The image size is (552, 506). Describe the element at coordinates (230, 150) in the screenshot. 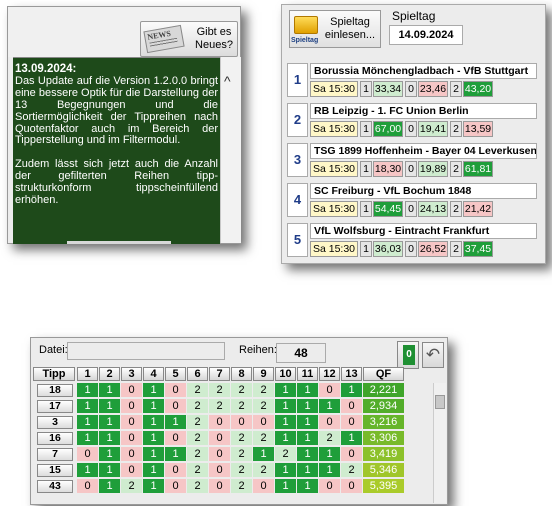

I see `news-scrollbar: ^` at that location.